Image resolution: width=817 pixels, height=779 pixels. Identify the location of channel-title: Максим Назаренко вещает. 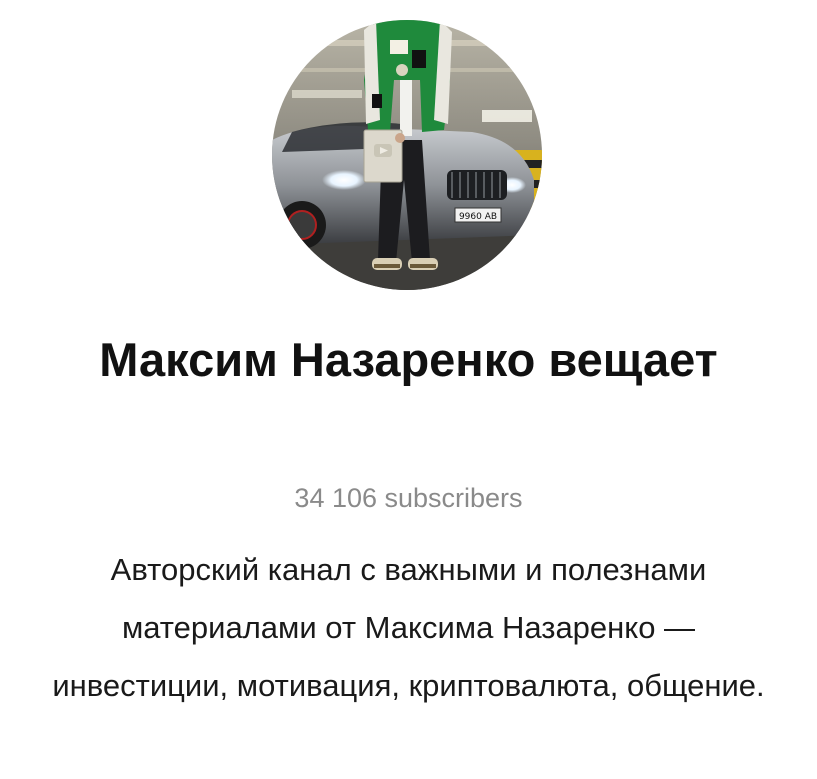
(408, 359).